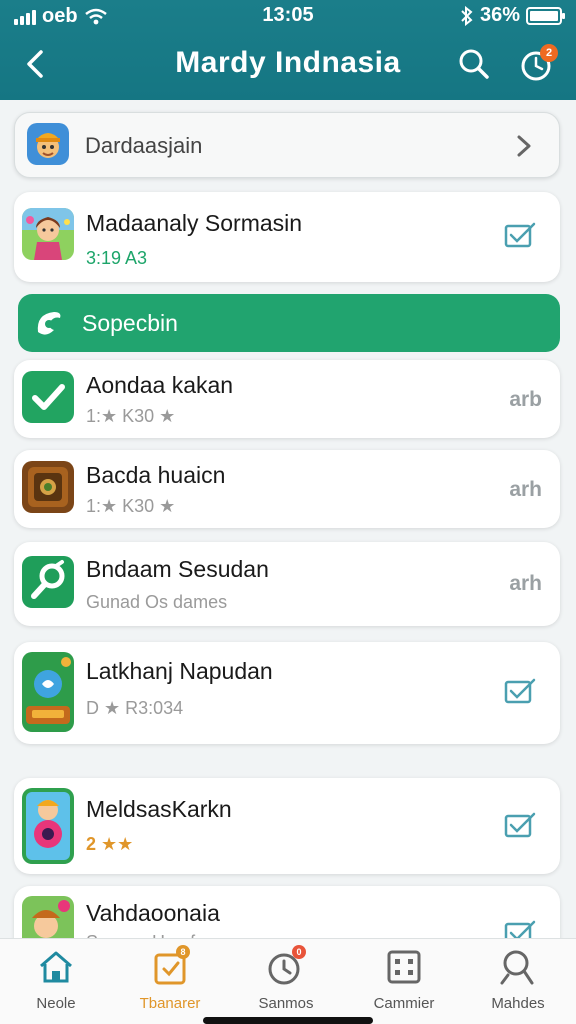  I want to click on category-card: Dardaasjain, so click(287, 145).